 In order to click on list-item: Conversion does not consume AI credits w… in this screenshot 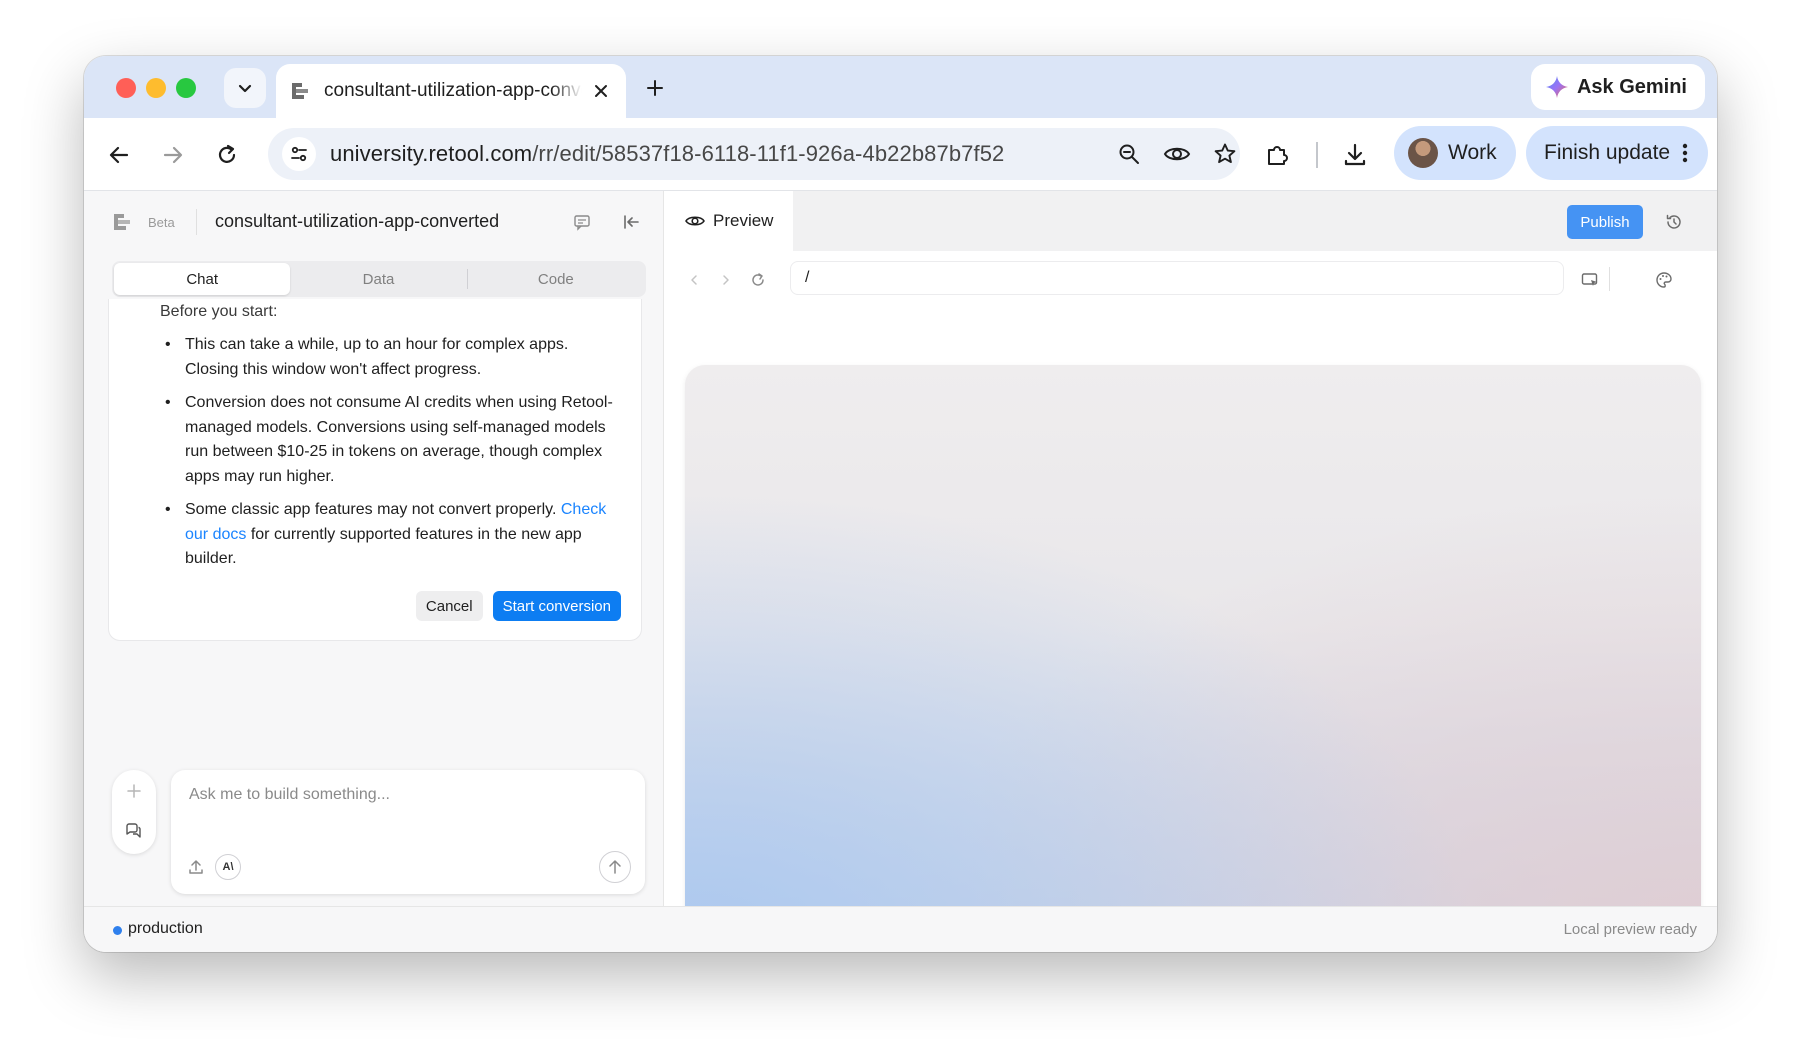, I will do `click(391, 440)`.